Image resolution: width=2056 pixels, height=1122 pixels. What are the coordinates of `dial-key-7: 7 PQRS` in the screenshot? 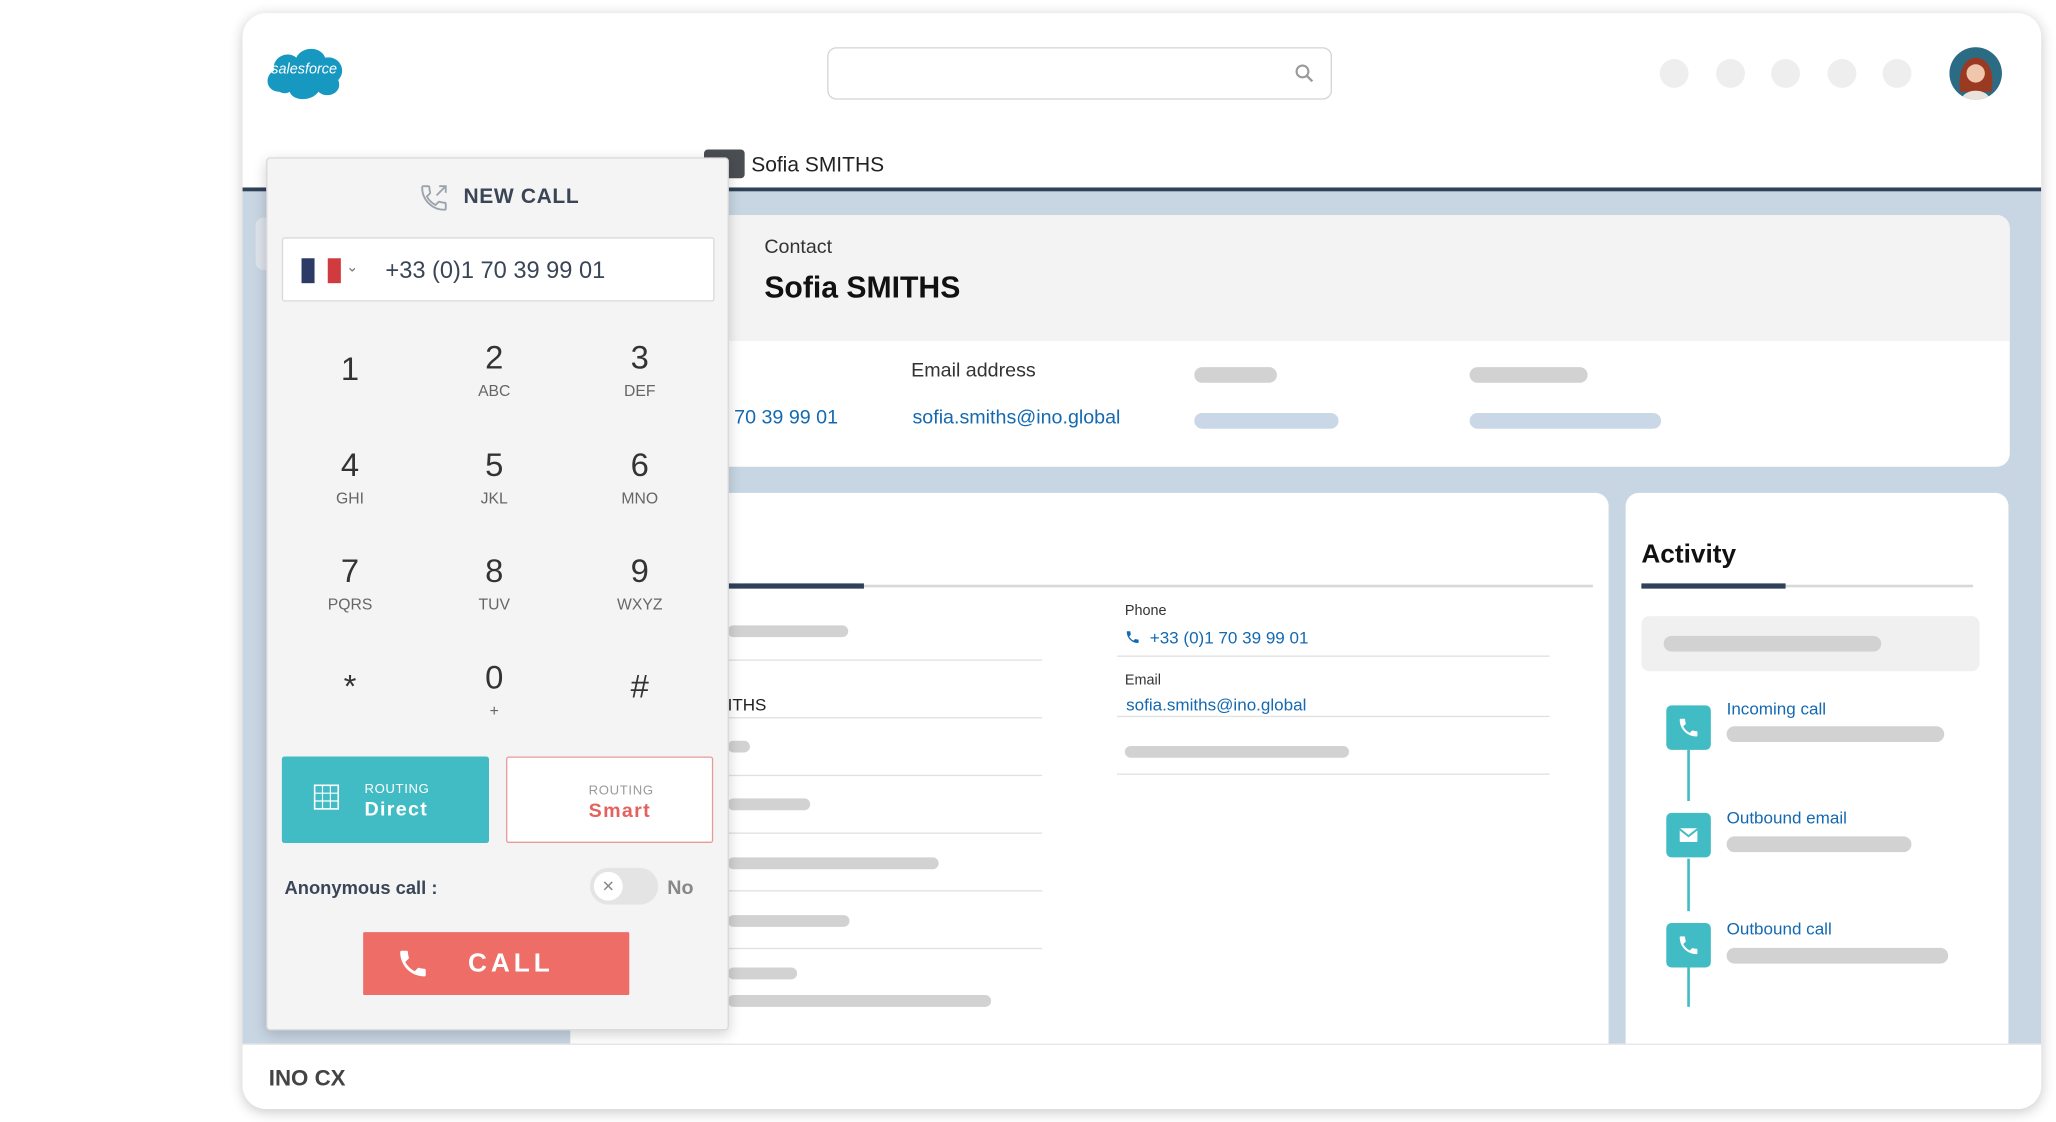 It's located at (350, 599).